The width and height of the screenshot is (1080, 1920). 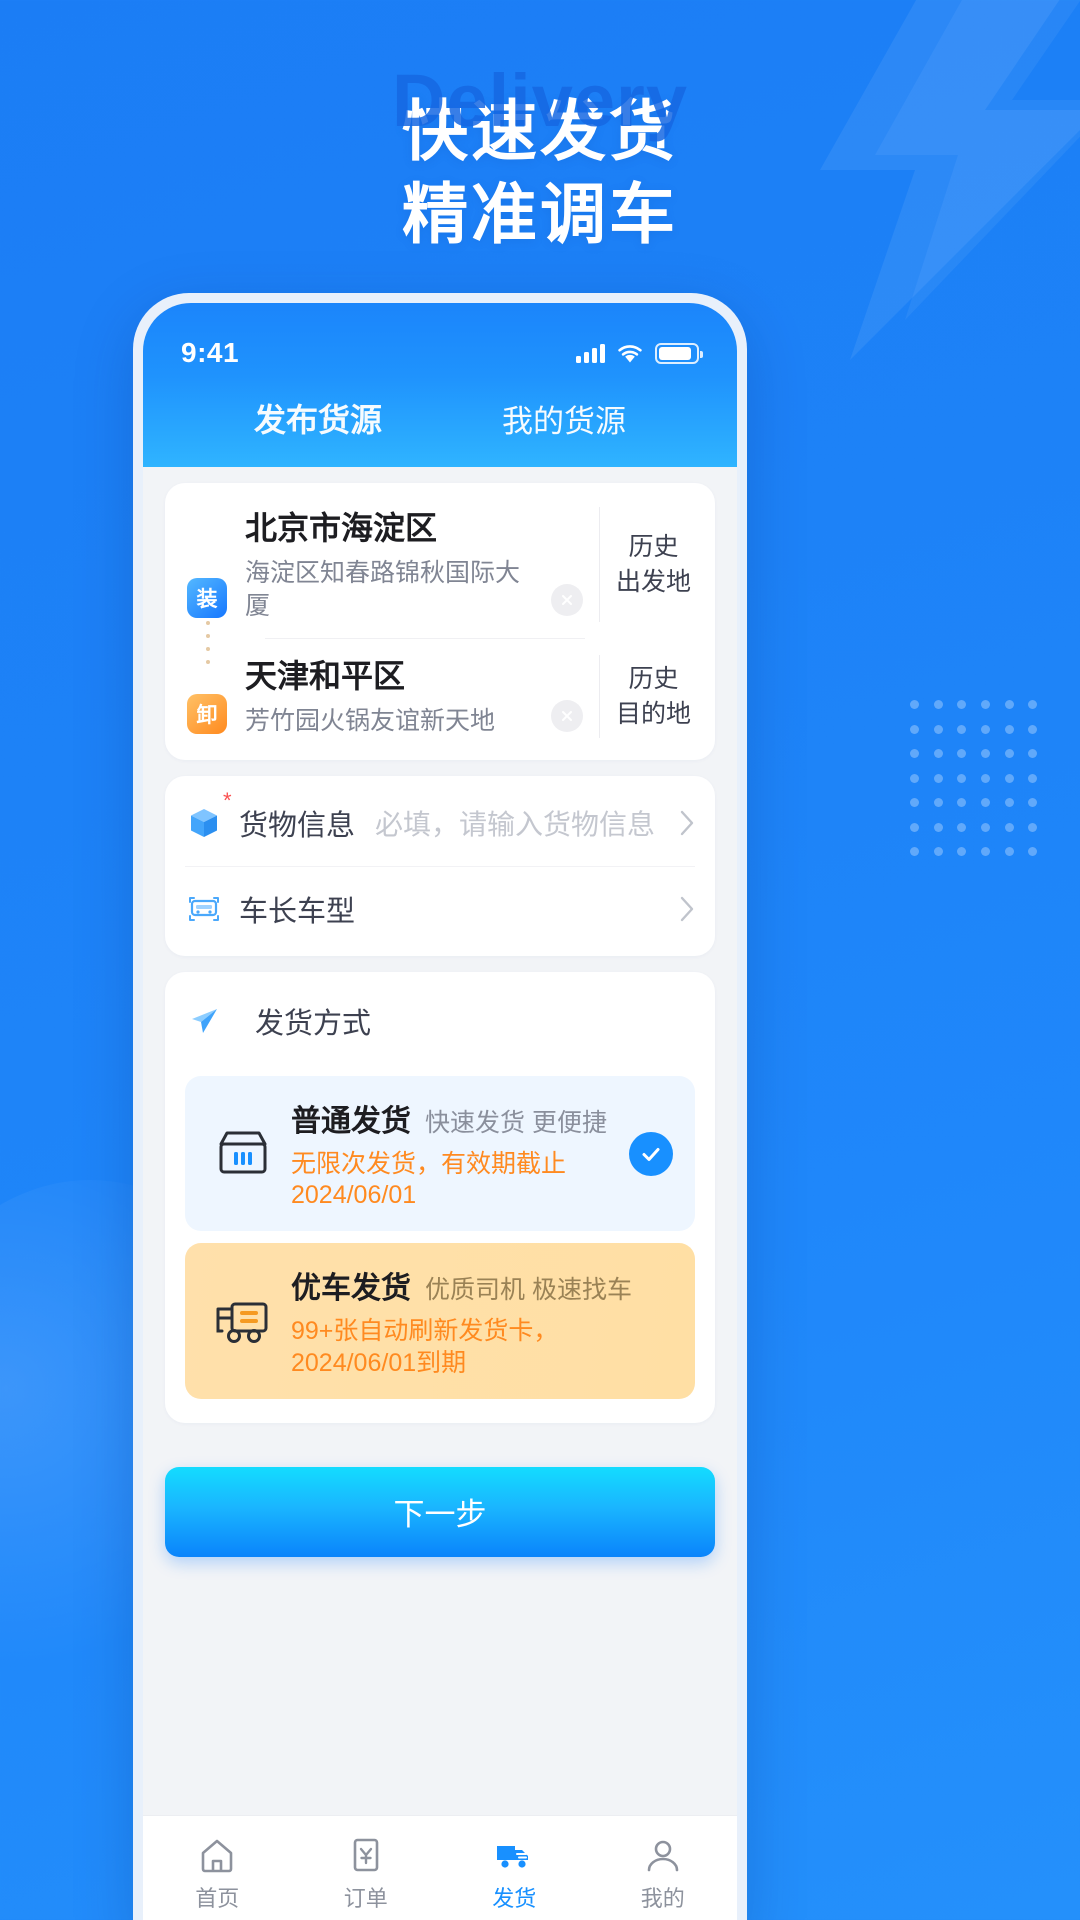 I want to click on tabbar-item-ship: 发货, so click(x=514, y=1874).